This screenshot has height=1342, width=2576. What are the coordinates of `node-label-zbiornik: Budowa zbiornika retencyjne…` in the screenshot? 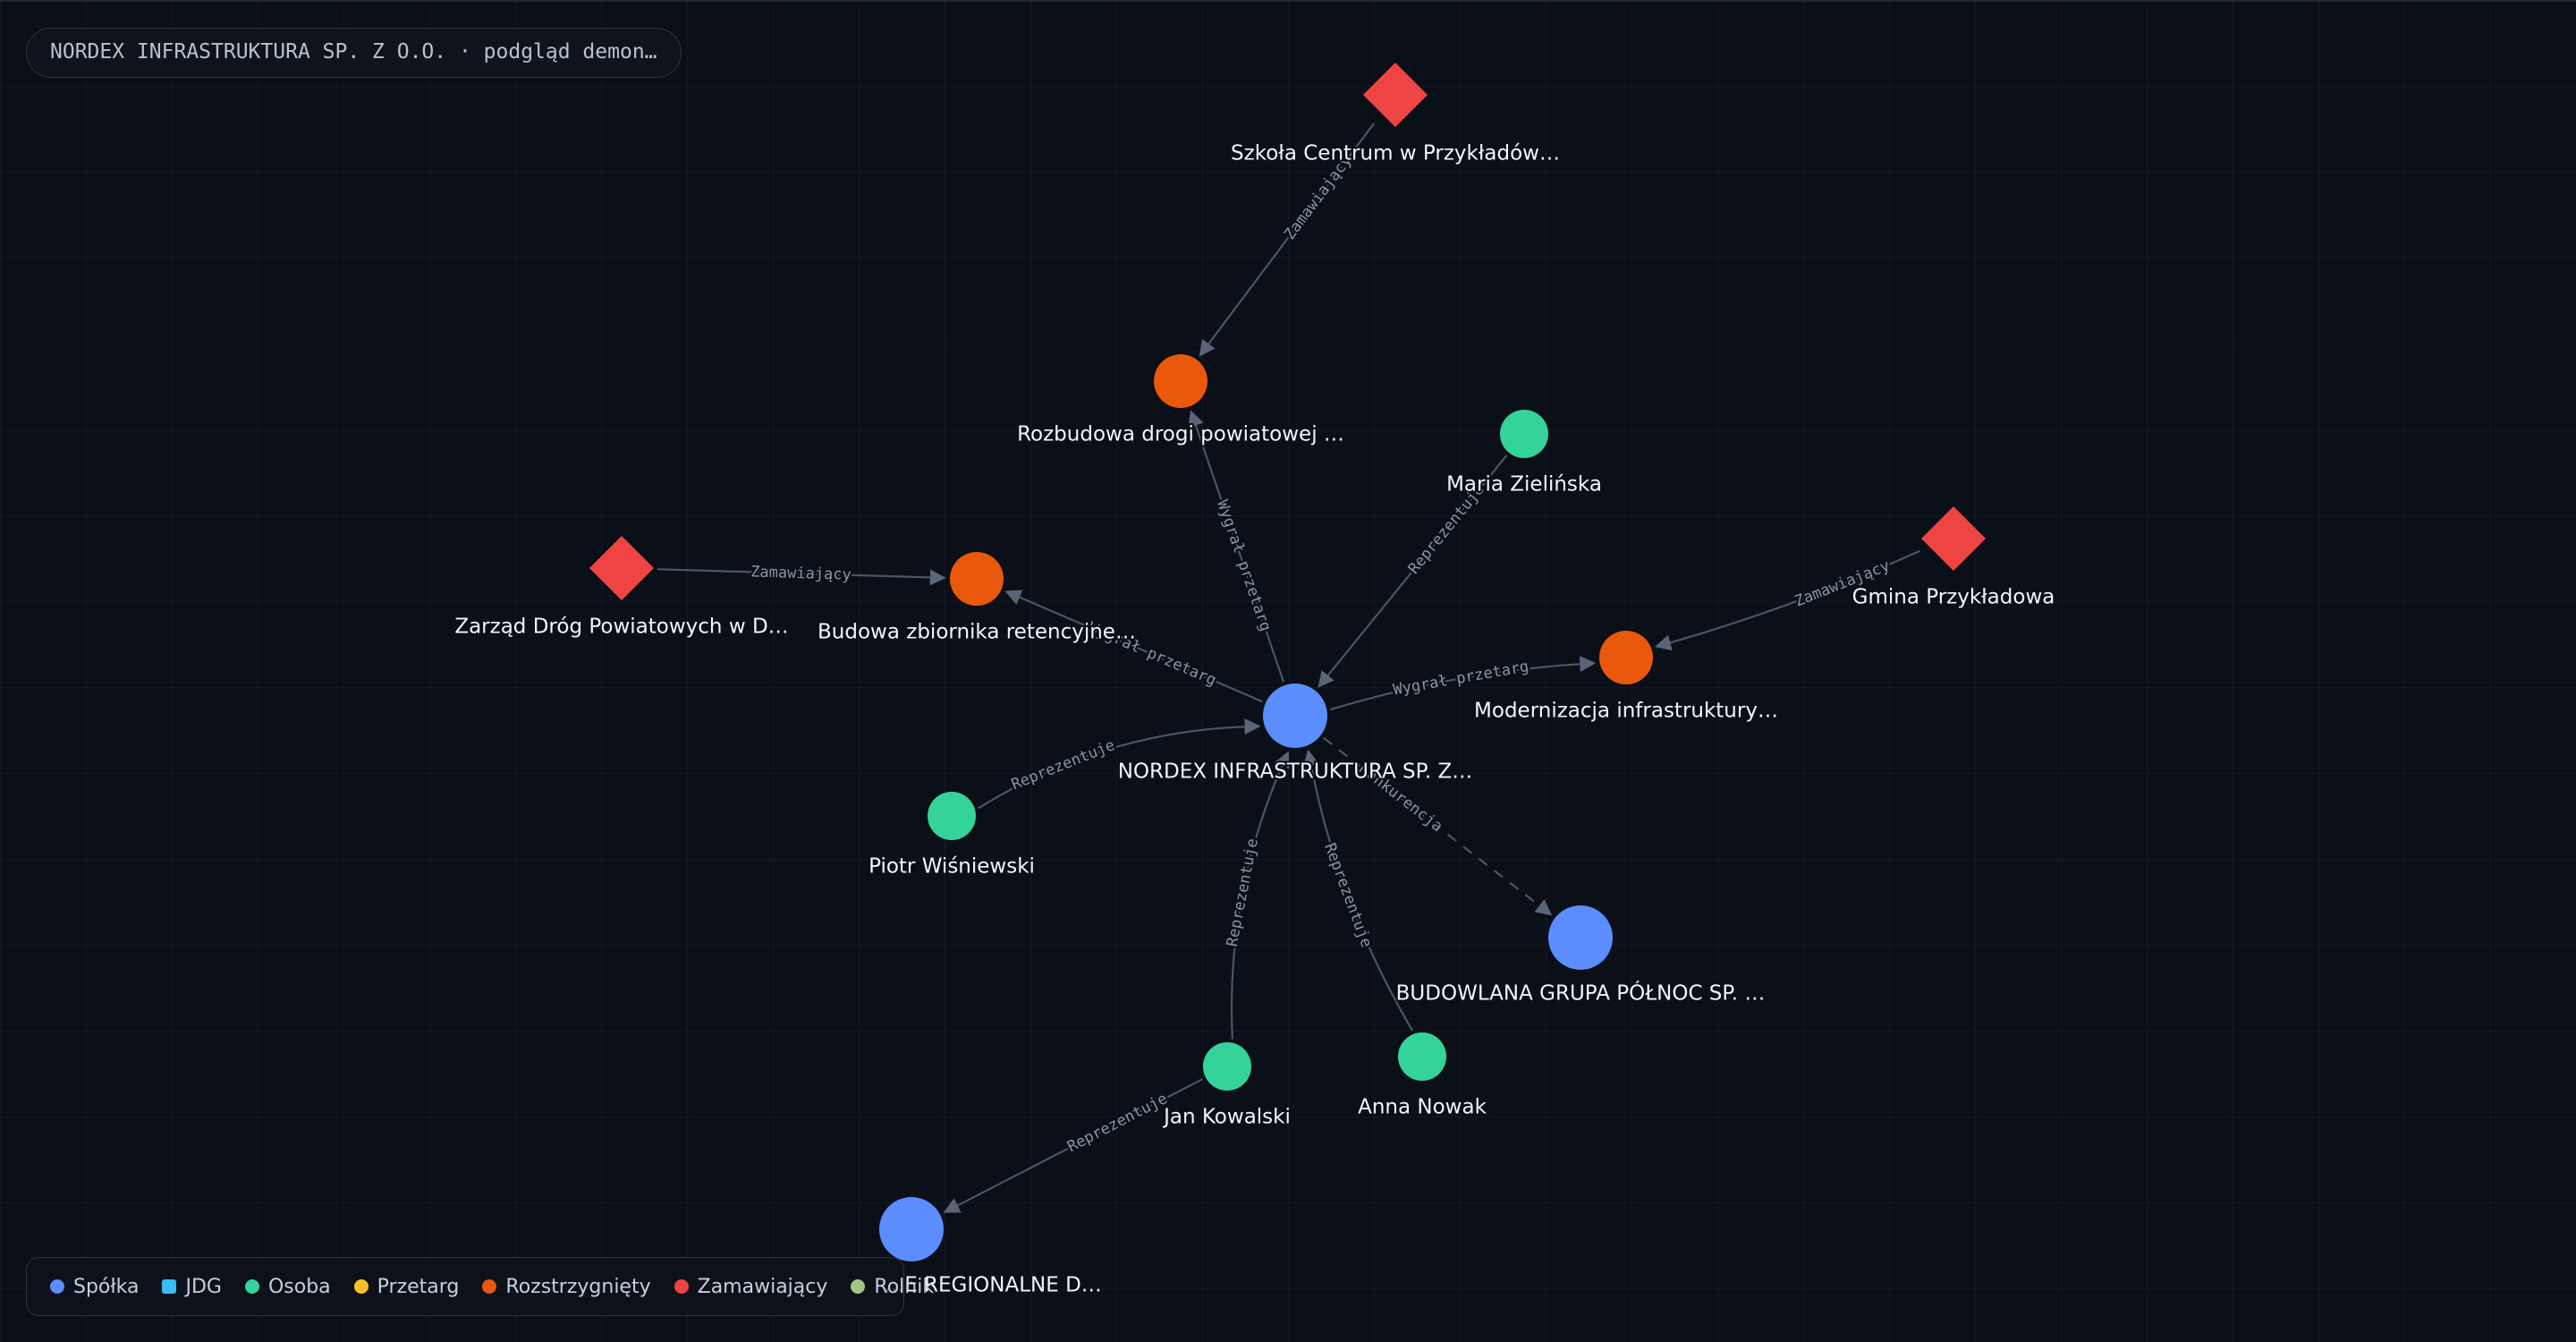 It's located at (977, 633).